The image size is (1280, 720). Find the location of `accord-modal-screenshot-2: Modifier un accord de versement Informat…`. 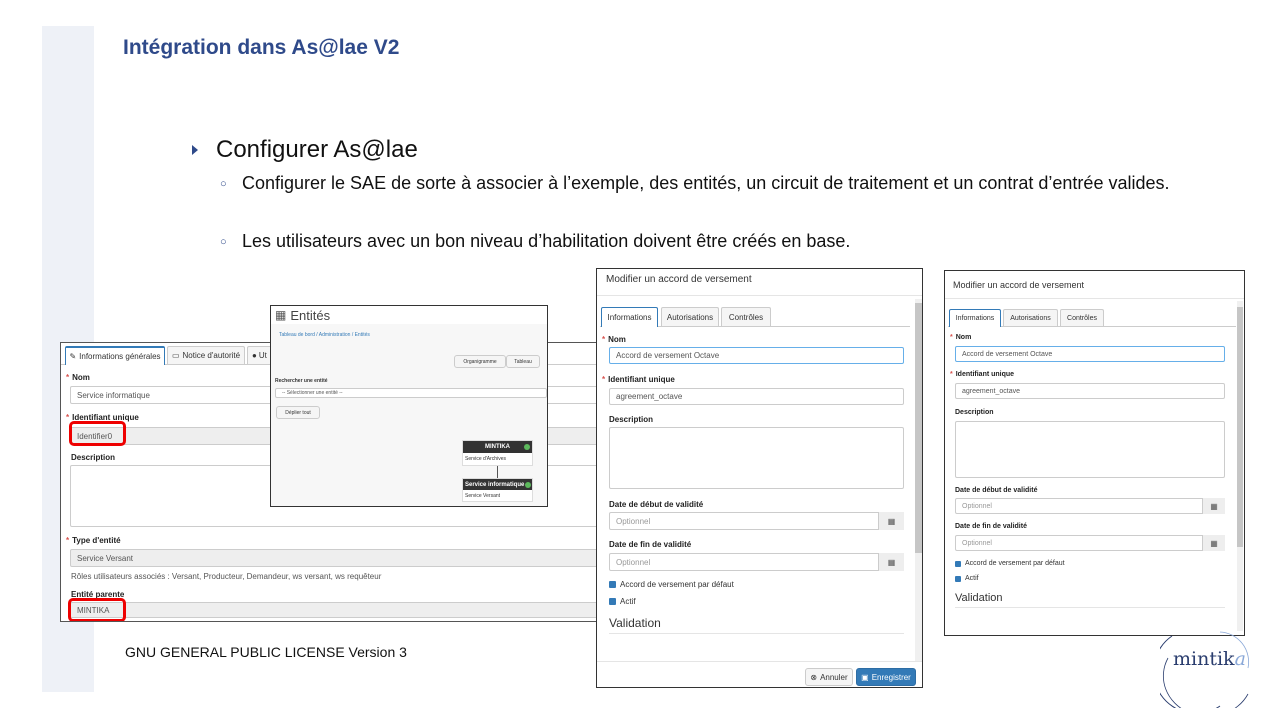

accord-modal-screenshot-2: Modifier un accord de versement Informat… is located at coordinates (1094, 453).